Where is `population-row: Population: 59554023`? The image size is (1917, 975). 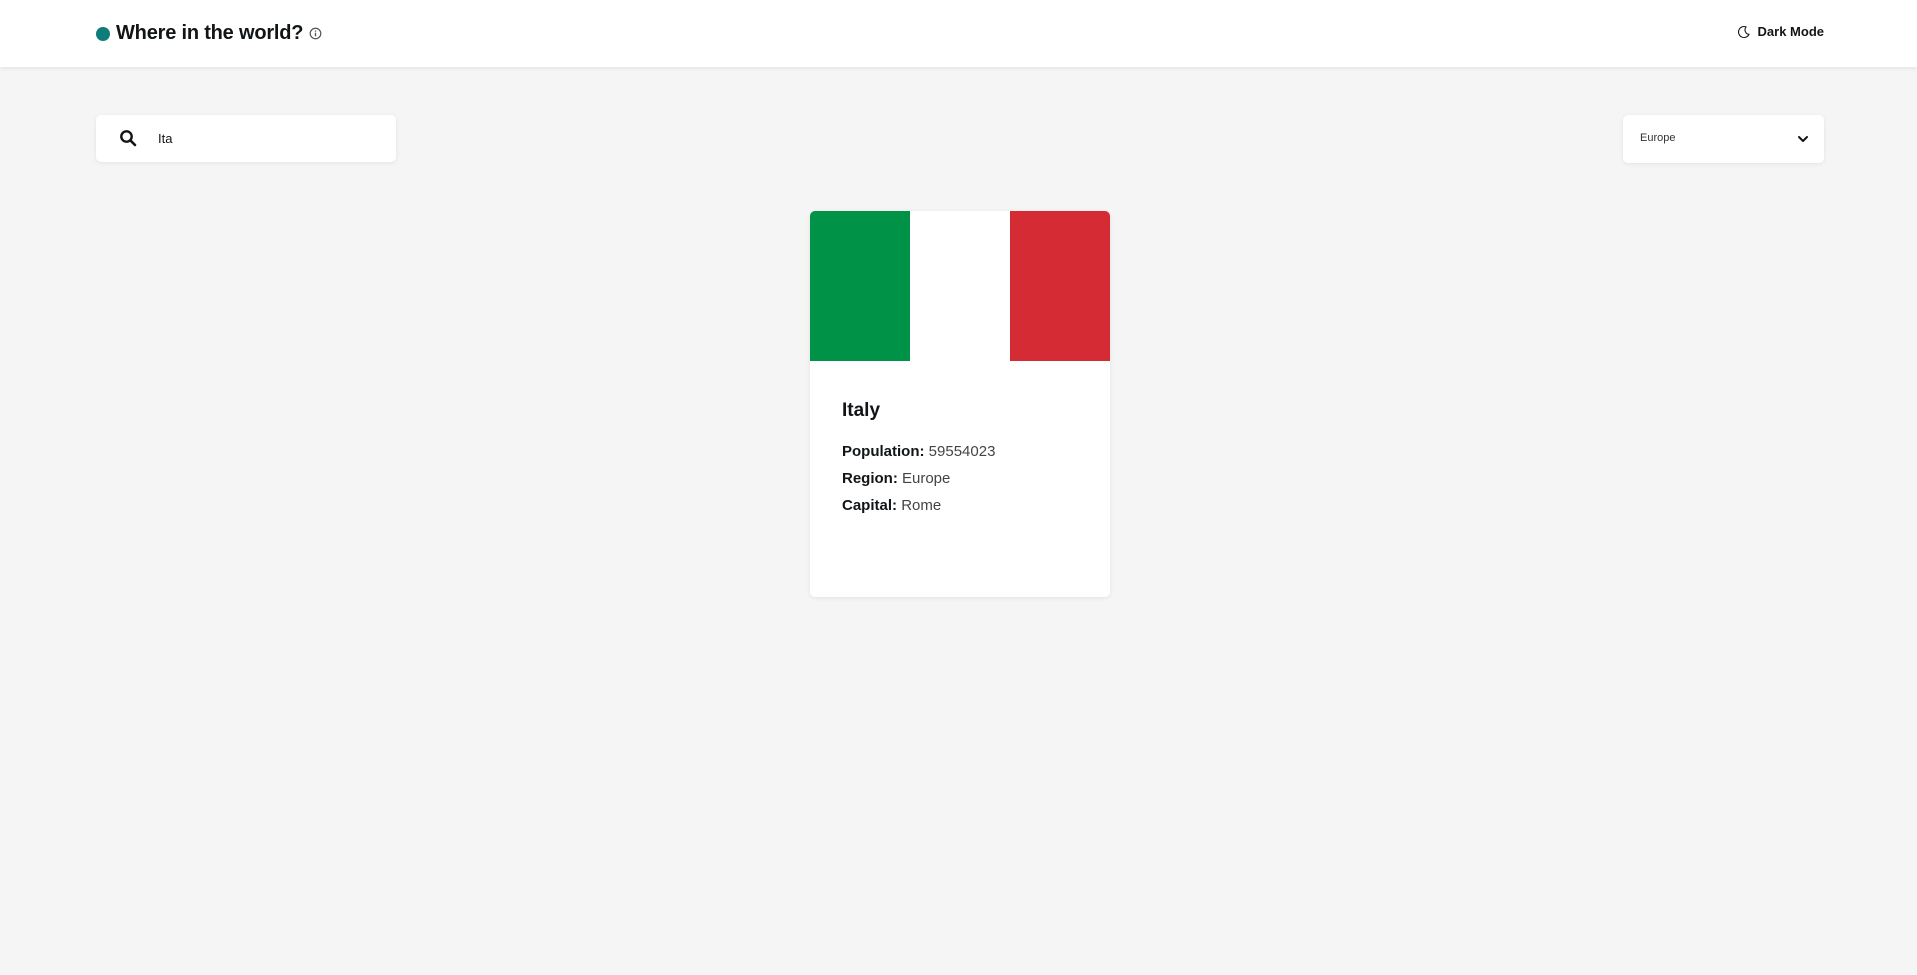 population-row: Population: 59554023 is located at coordinates (918, 451).